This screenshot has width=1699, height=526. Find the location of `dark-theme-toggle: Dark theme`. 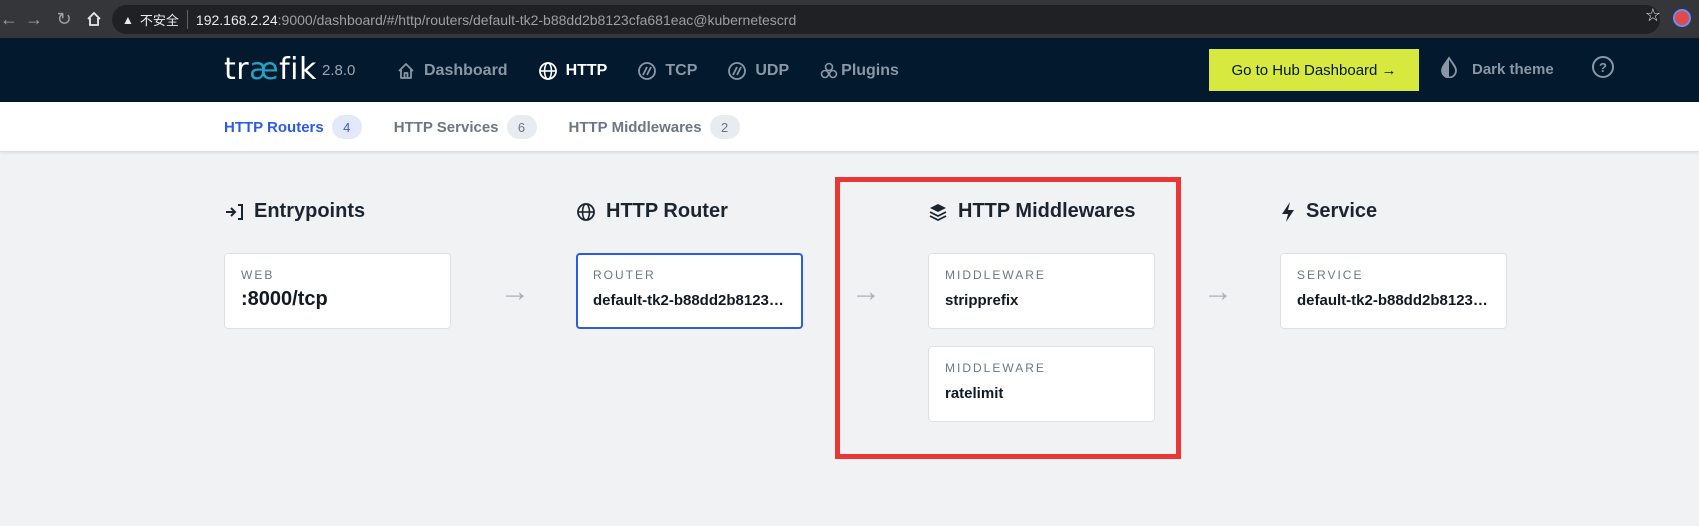

dark-theme-toggle: Dark theme is located at coordinates (1497, 69).